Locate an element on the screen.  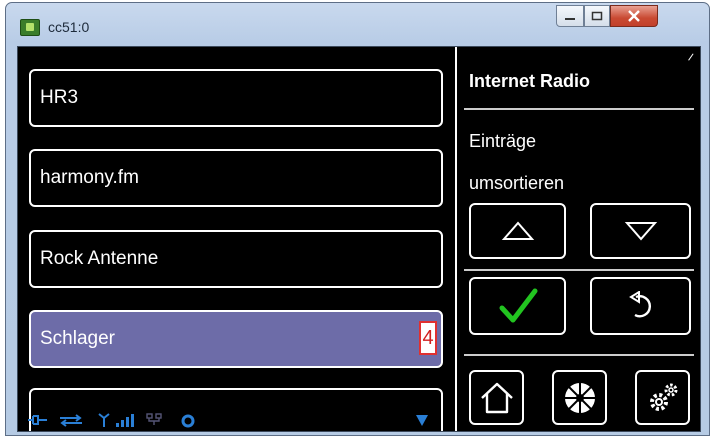
close-icon is located at coordinates (634, 16).